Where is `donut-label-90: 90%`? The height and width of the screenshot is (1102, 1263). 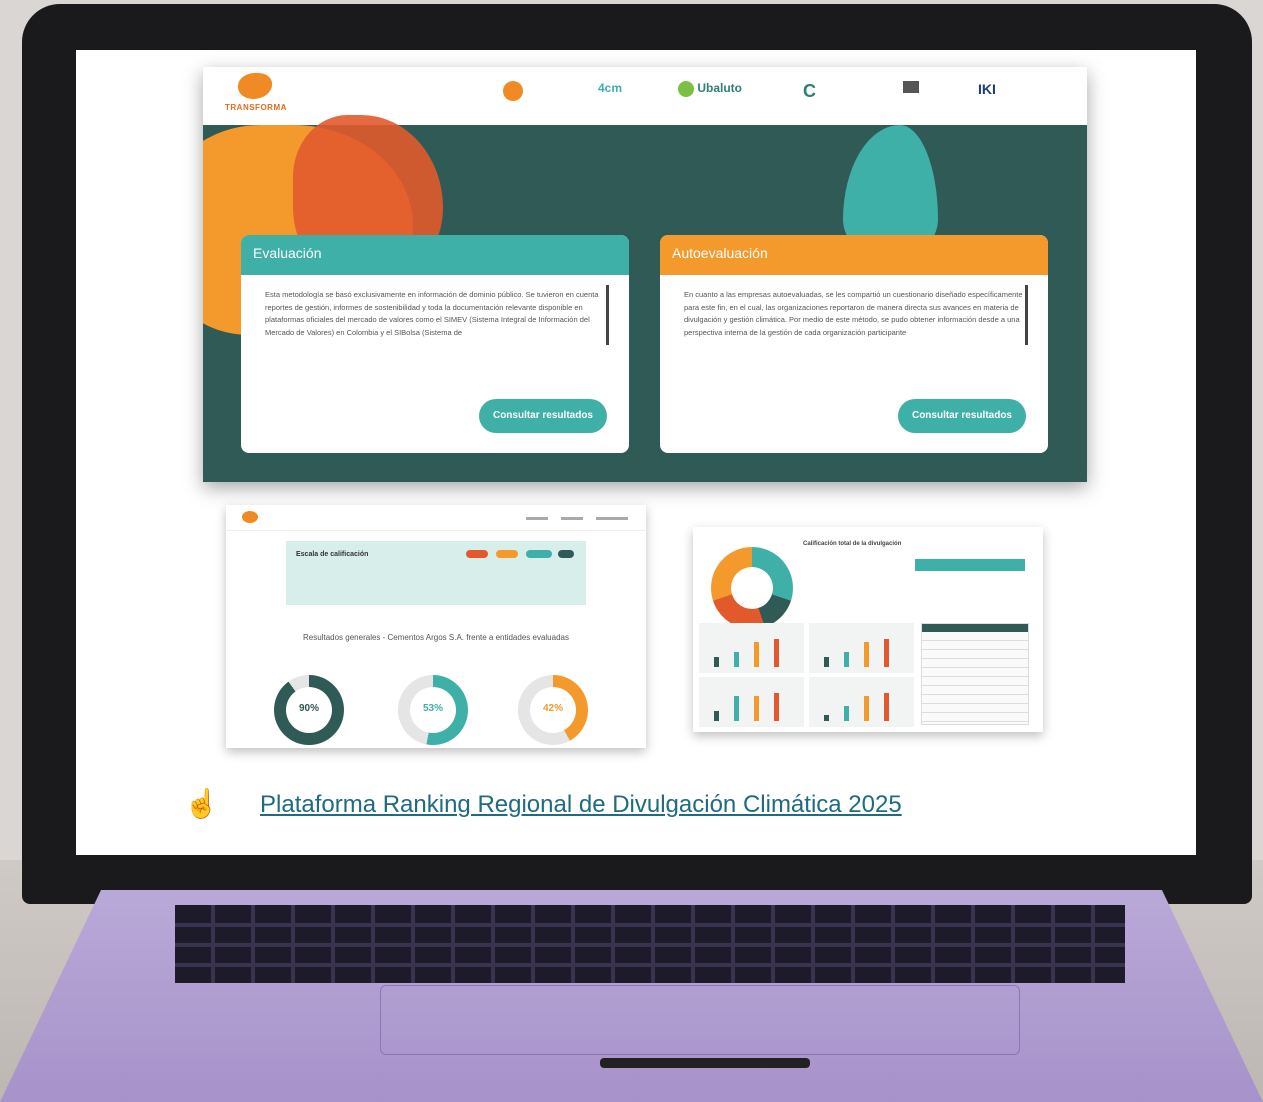
donut-label-90: 90% is located at coordinates (308, 708).